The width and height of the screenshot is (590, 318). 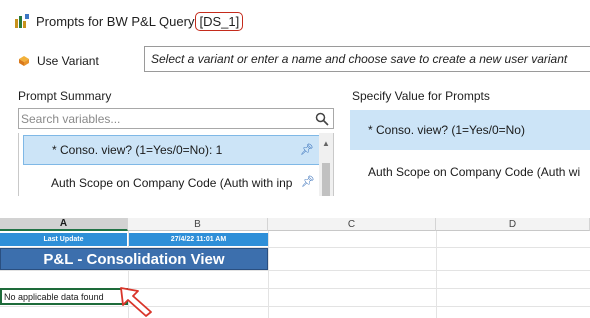 What do you see at coordinates (64, 296) in the screenshot?
I see `no-data-message-cell: No applicable data found` at bounding box center [64, 296].